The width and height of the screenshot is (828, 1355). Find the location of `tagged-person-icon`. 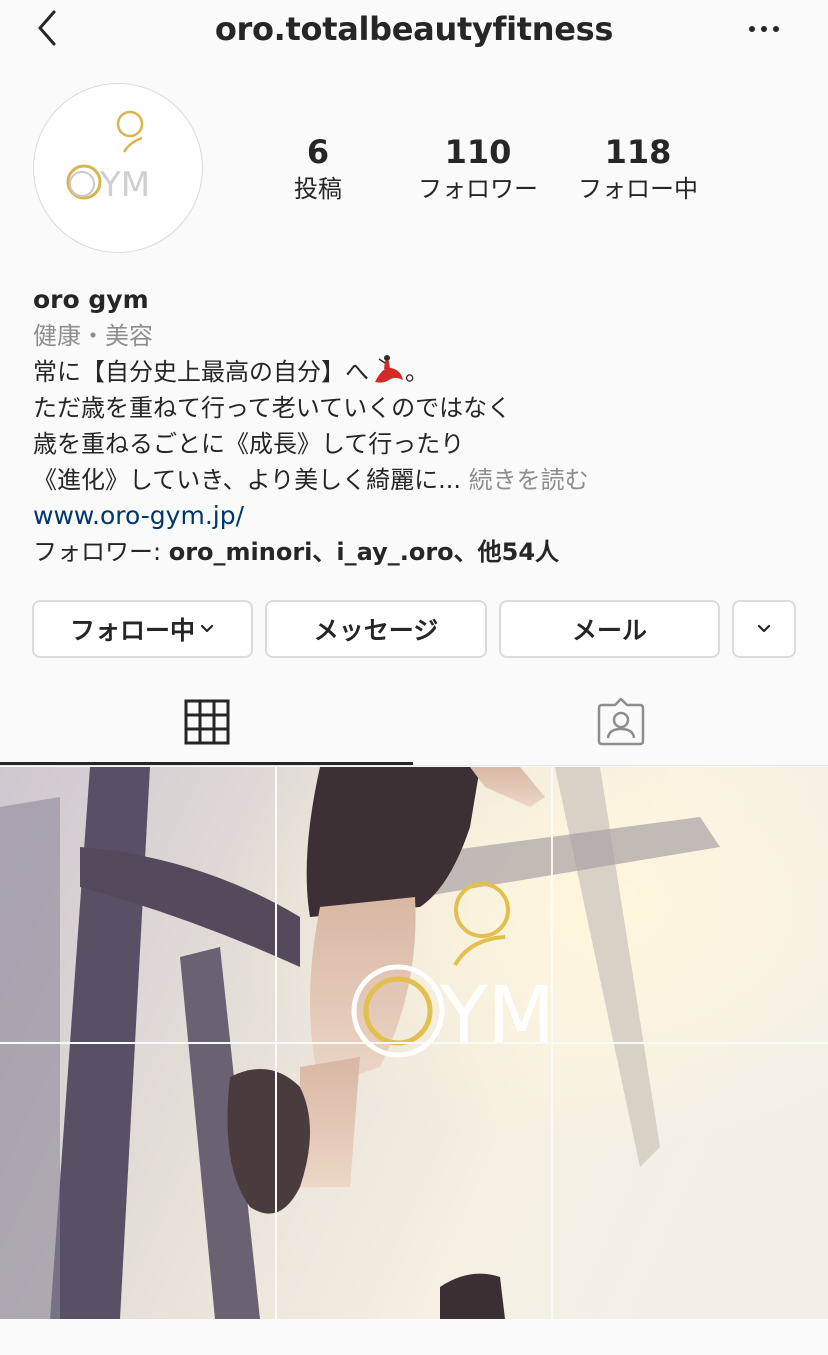

tagged-person-icon is located at coordinates (621, 721).